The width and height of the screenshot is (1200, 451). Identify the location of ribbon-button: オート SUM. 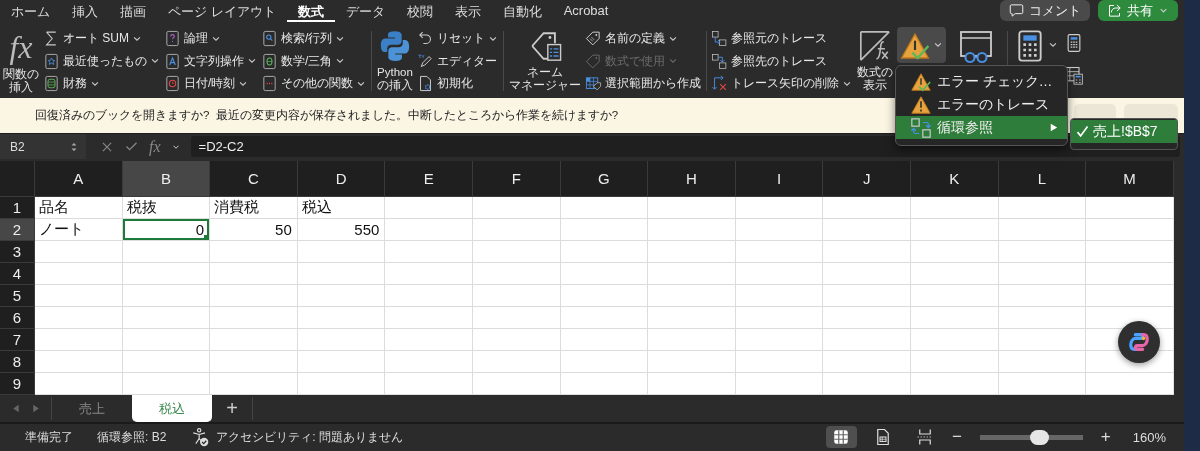
(102, 38).